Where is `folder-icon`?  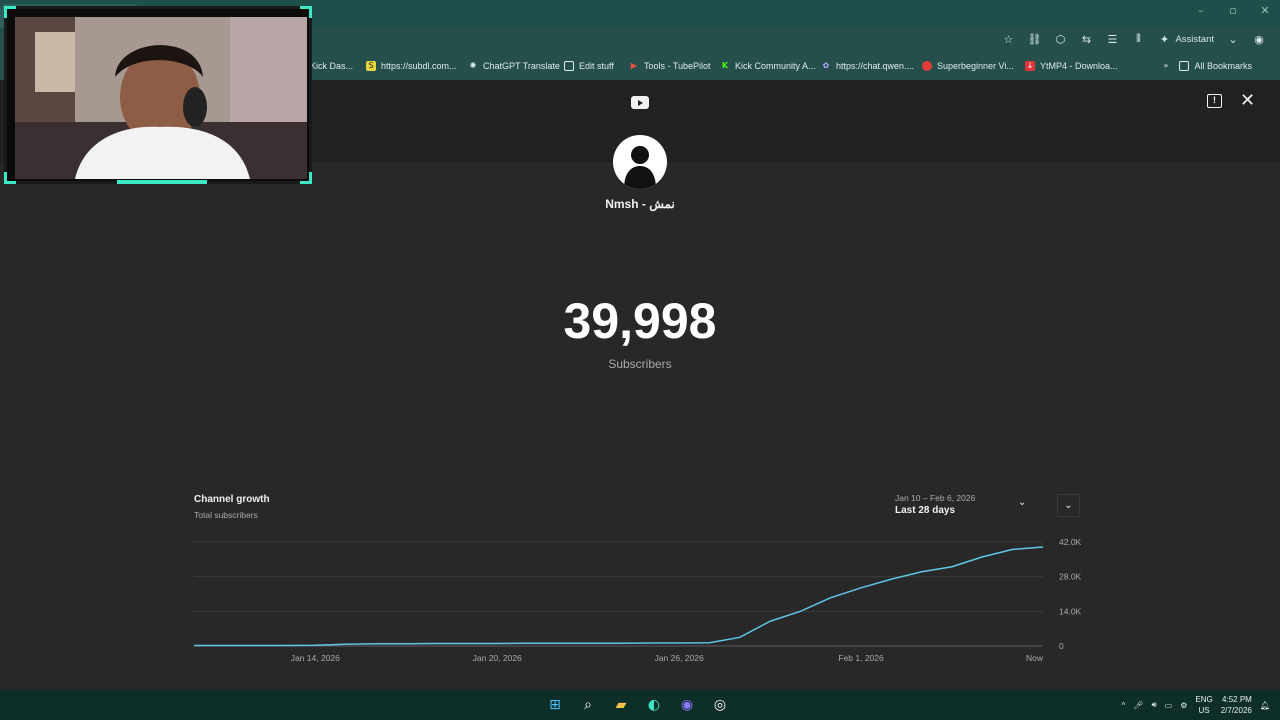 folder-icon is located at coordinates (569, 66).